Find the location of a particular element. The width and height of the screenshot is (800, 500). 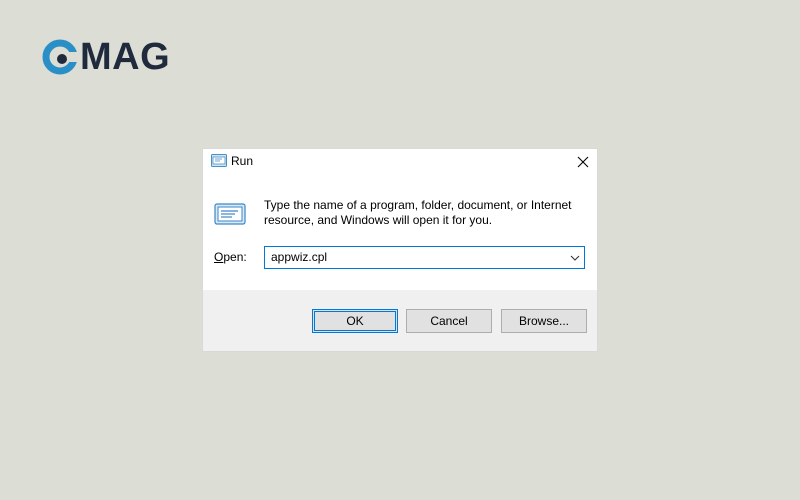

run-icon is located at coordinates (219, 160).